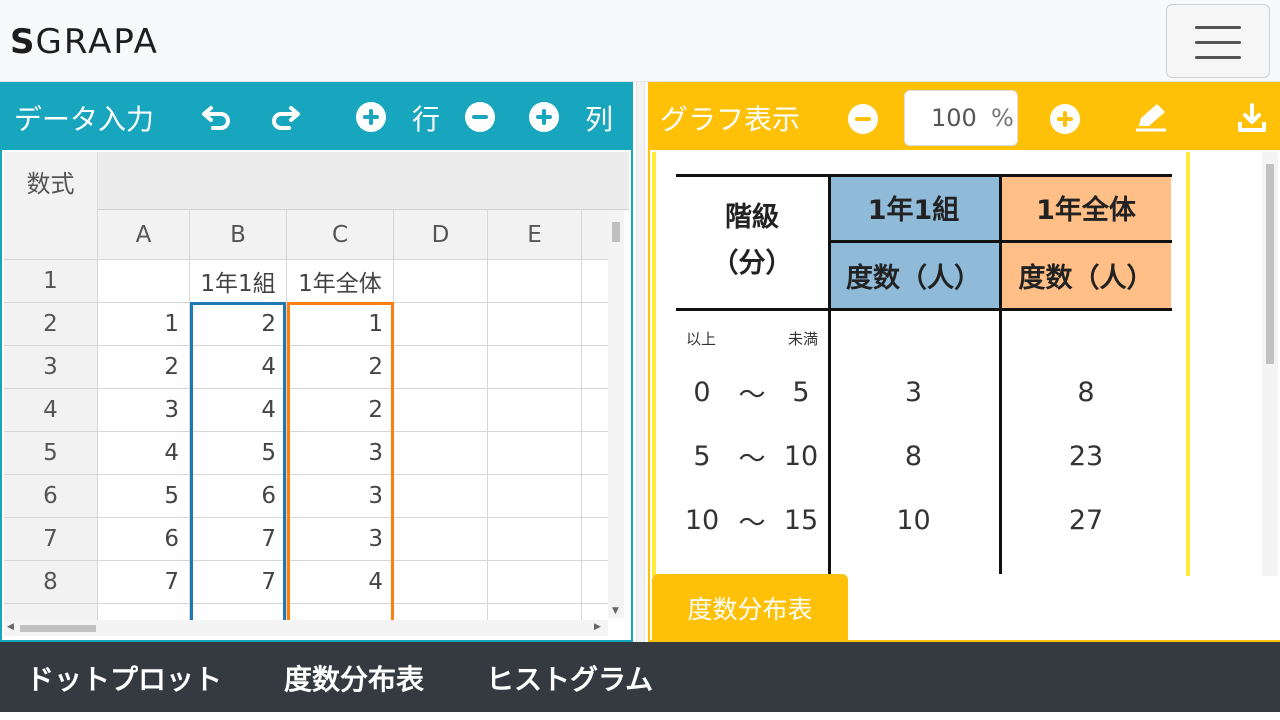 Image resolution: width=1280 pixels, height=720 pixels. What do you see at coordinates (1065, 119) in the screenshot?
I see `zoom-in-button` at bounding box center [1065, 119].